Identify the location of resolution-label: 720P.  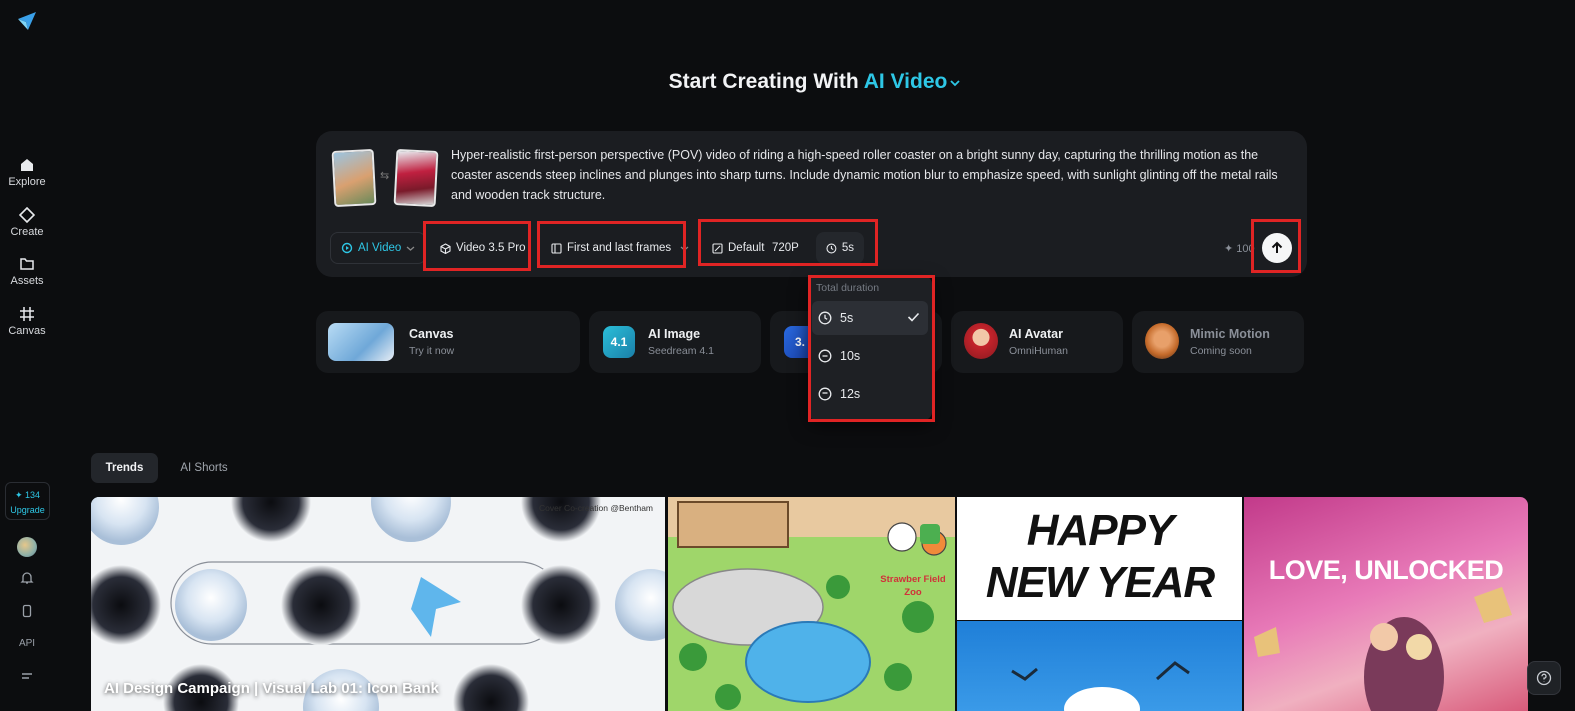
(785, 248).